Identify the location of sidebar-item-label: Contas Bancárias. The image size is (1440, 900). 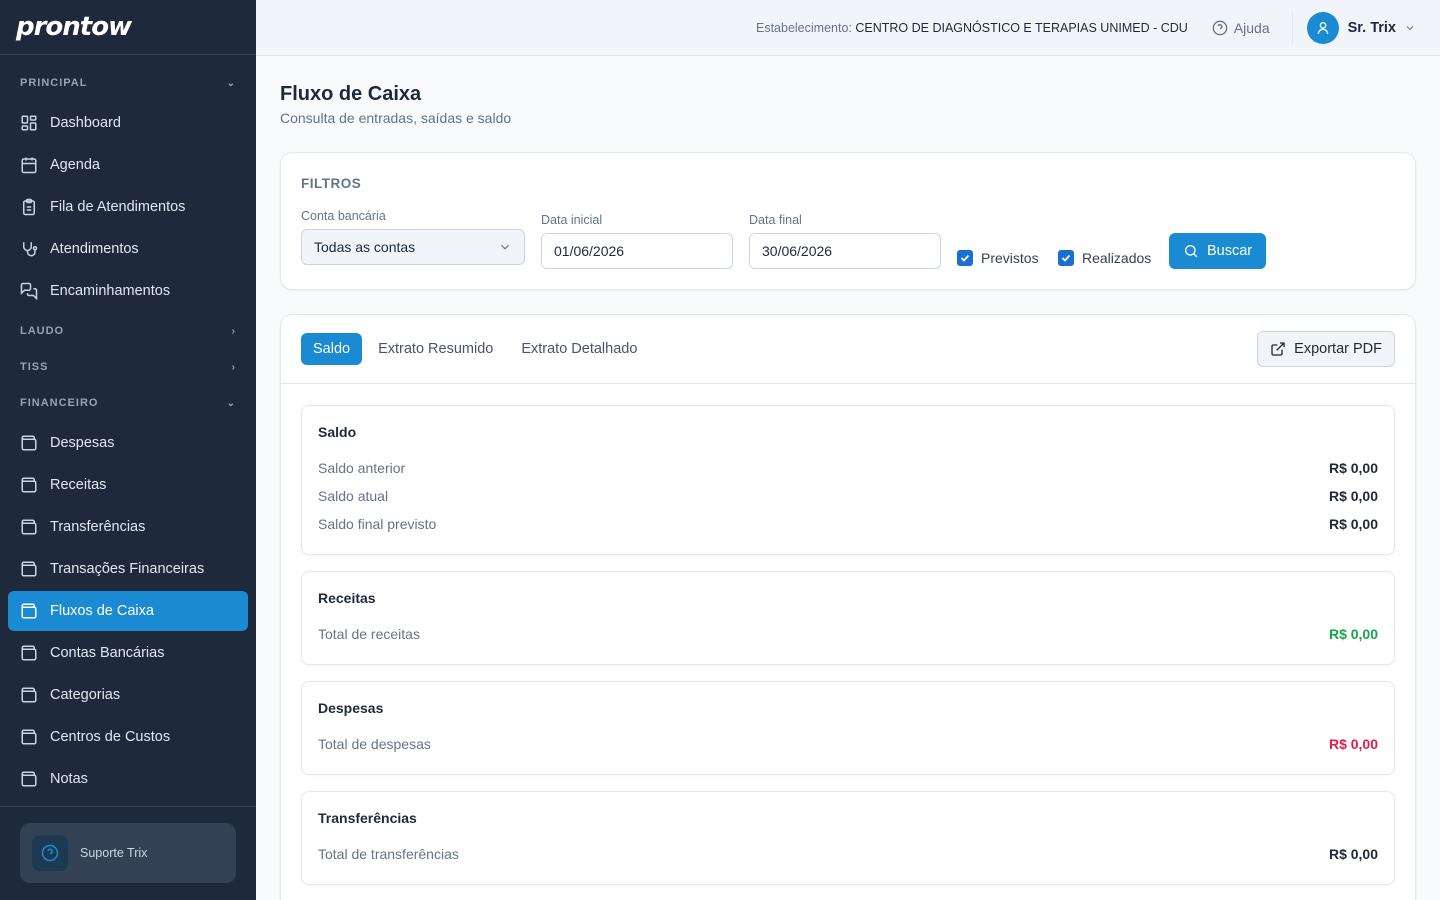
(107, 653).